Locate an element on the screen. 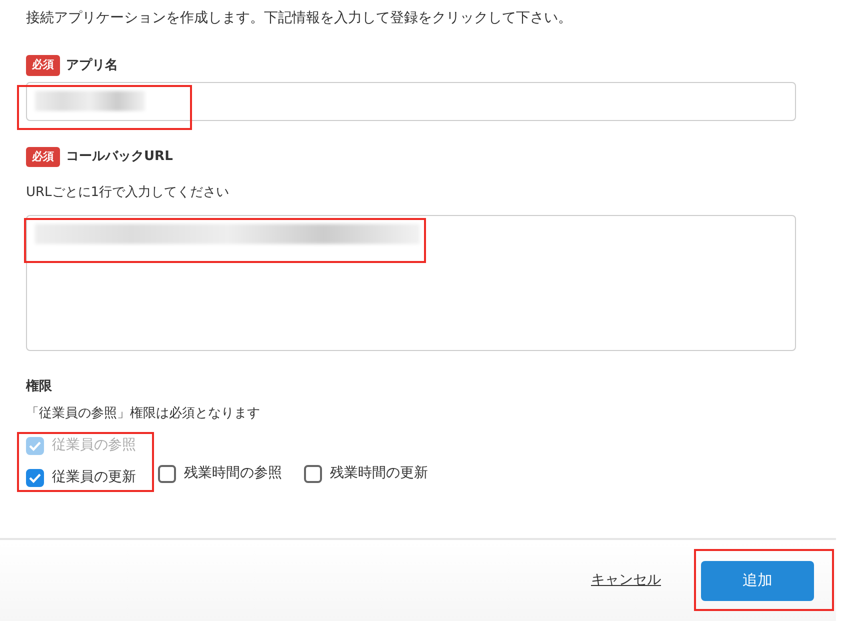 The height and width of the screenshot is (621, 842). field-label: アプリ名 is located at coordinates (92, 65).